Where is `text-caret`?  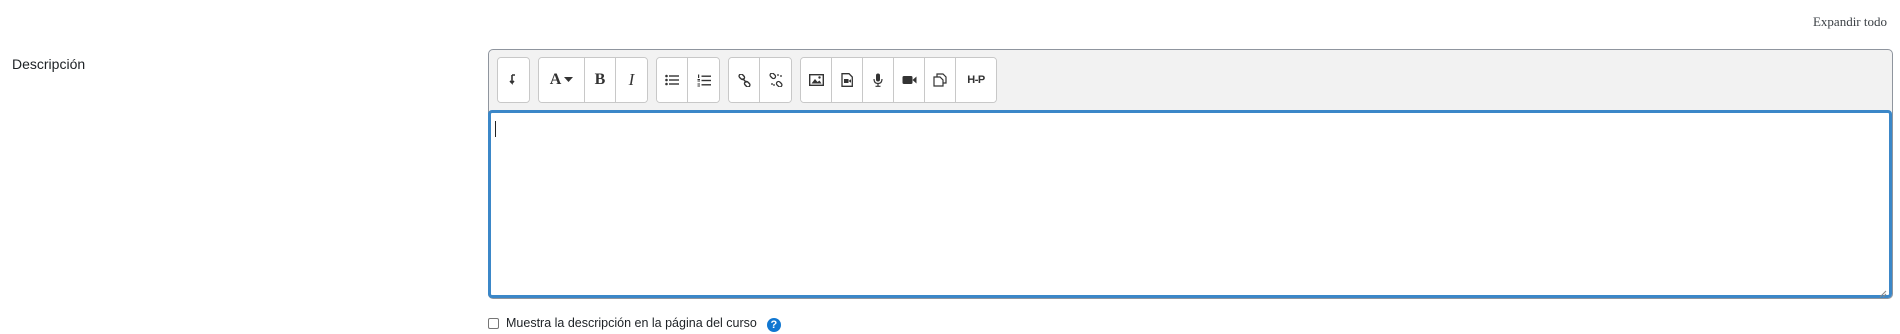 text-caret is located at coordinates (495, 129).